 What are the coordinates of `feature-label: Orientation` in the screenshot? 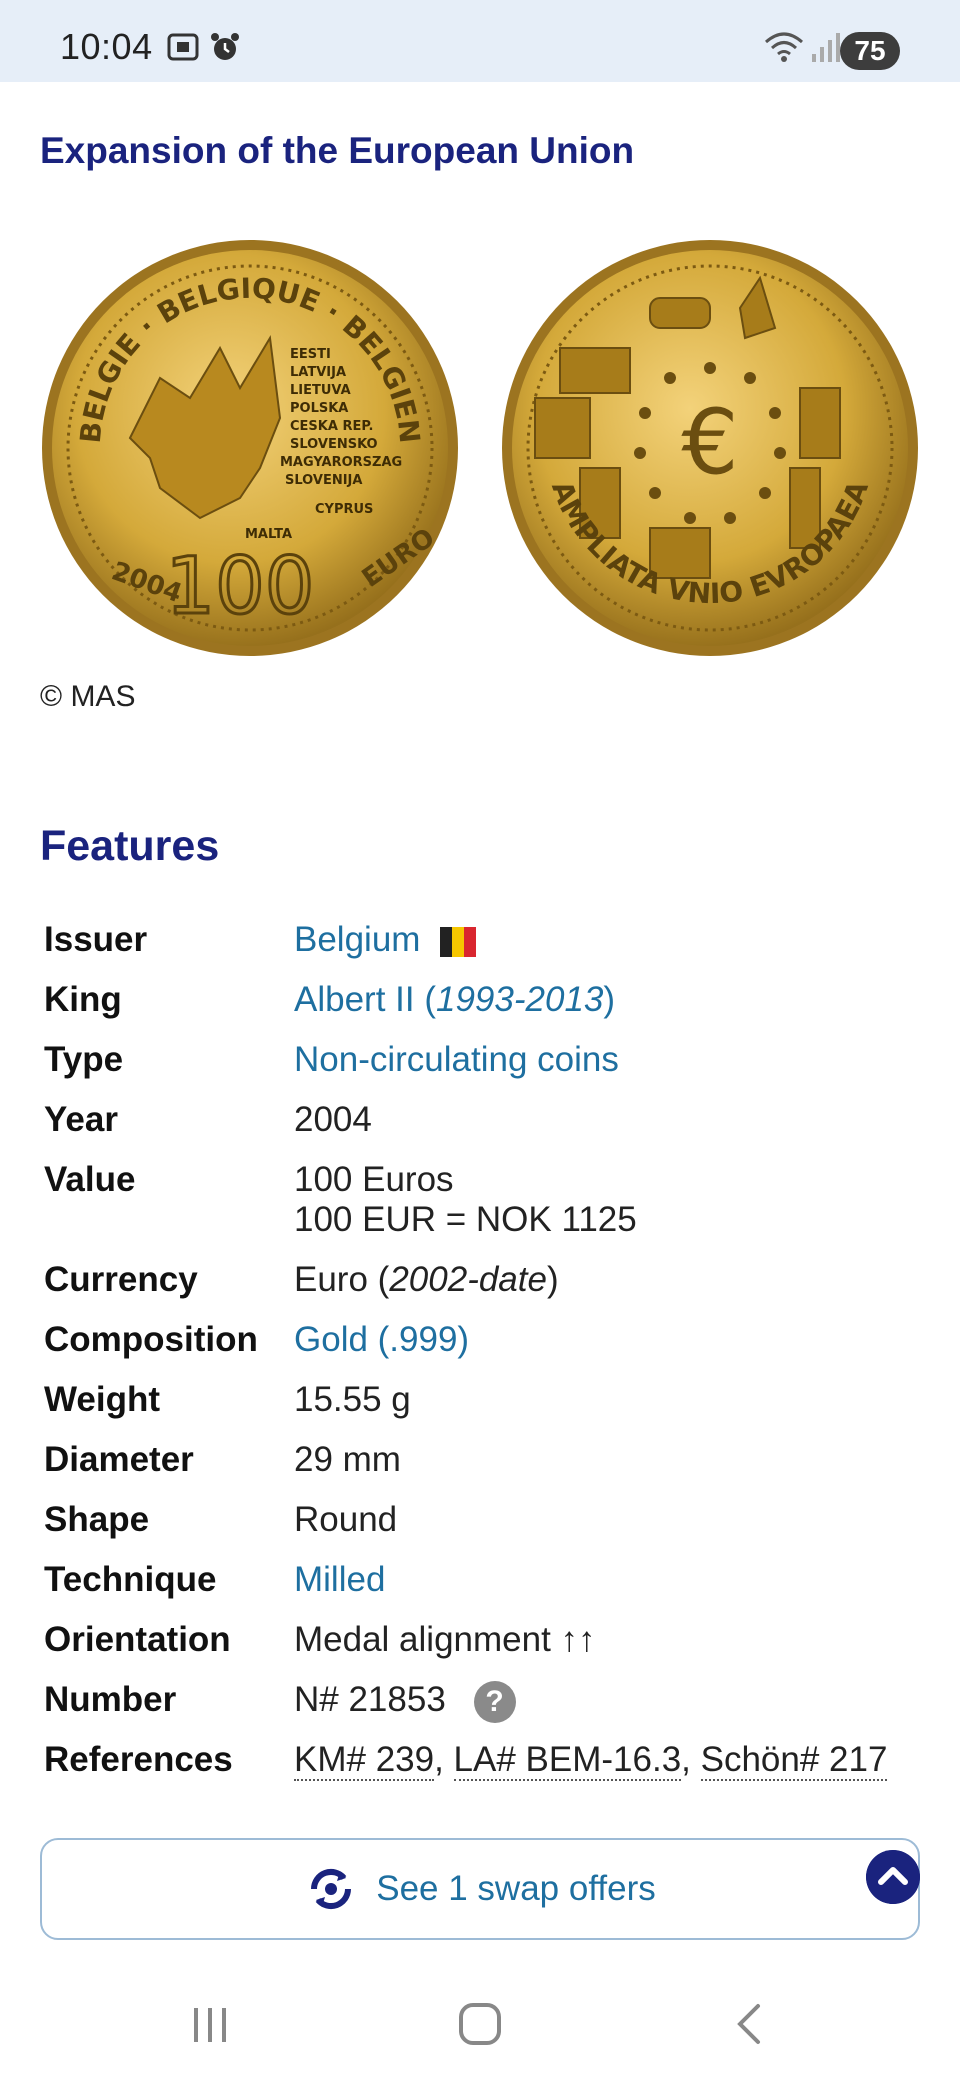 It's located at (137, 1639).